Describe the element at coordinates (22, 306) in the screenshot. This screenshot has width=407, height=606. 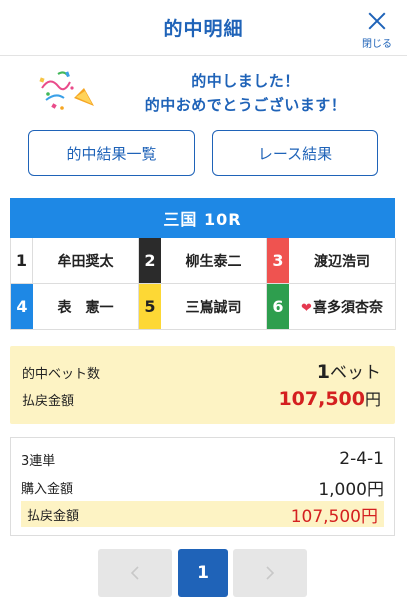
I see `boat-number: 4` at that location.